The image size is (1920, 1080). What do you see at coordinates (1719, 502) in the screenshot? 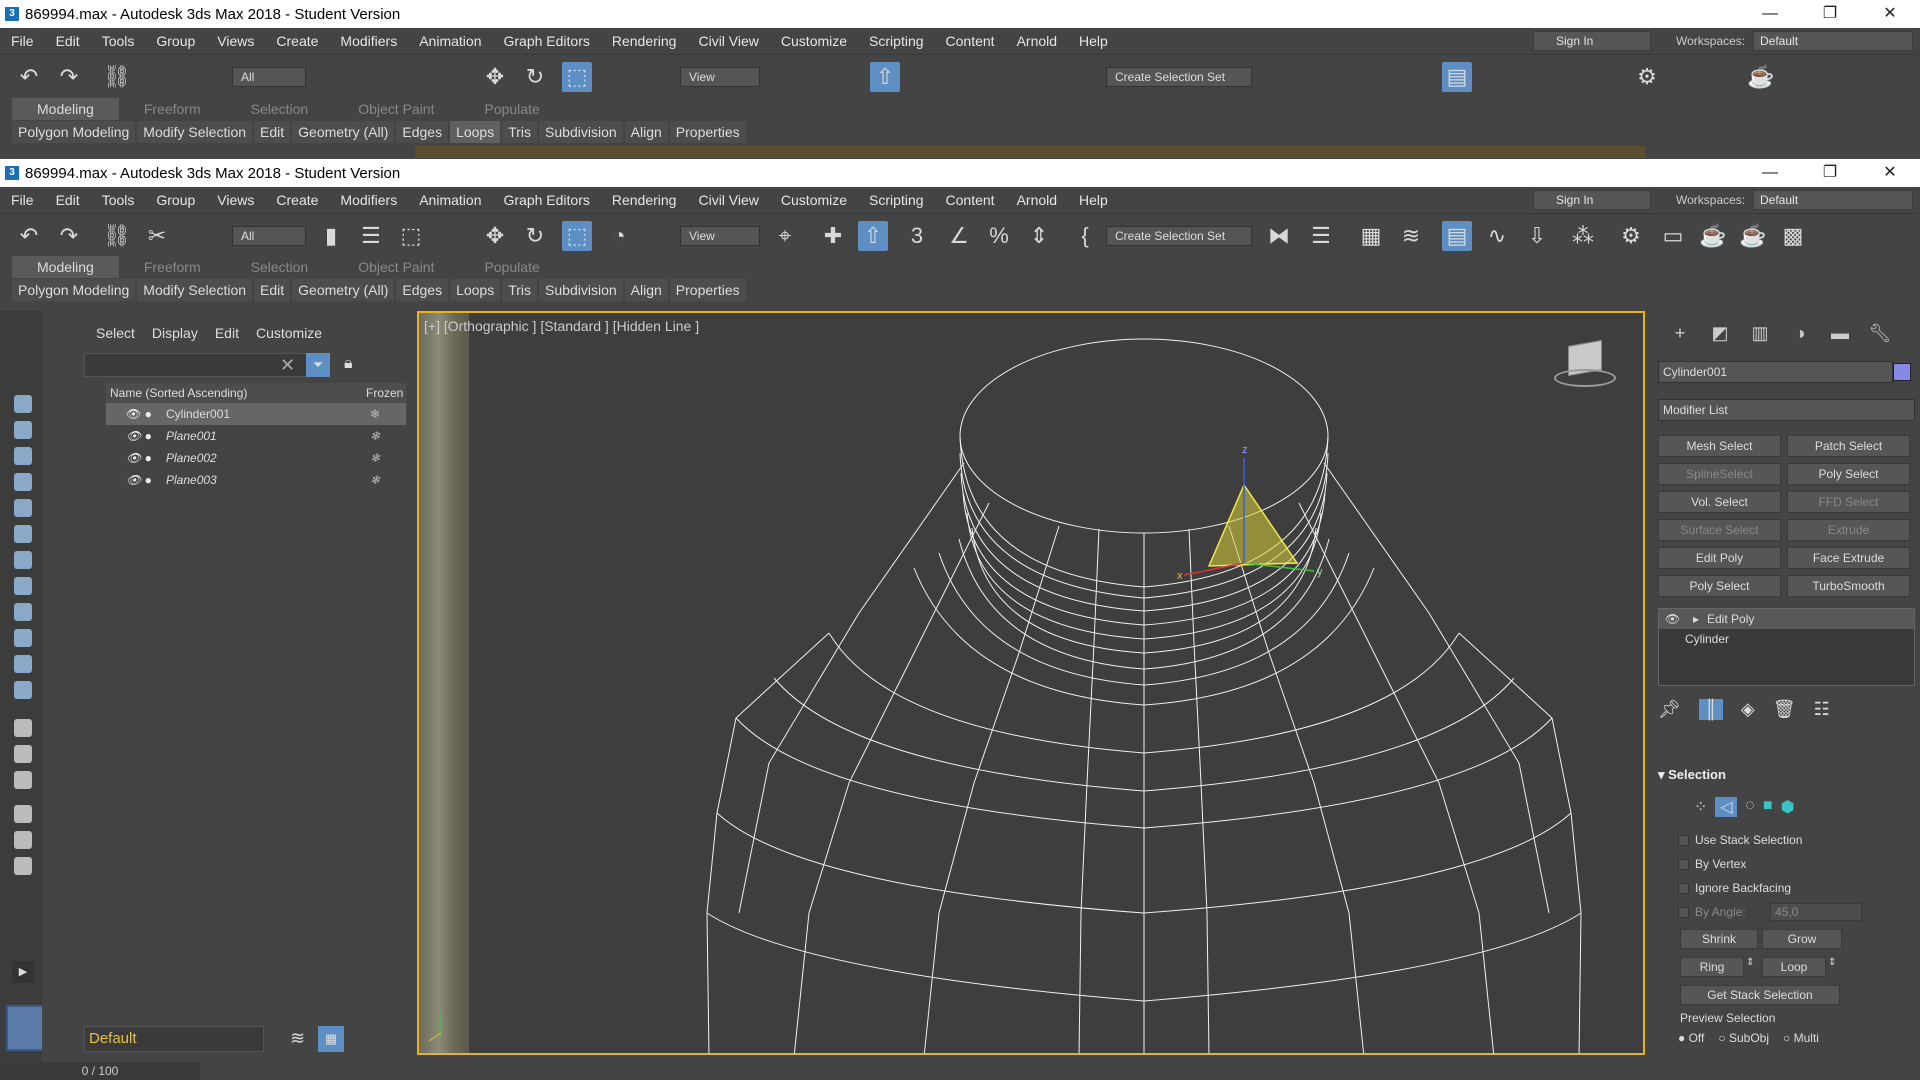
I see `vol-select-button: Vol. Select` at bounding box center [1719, 502].